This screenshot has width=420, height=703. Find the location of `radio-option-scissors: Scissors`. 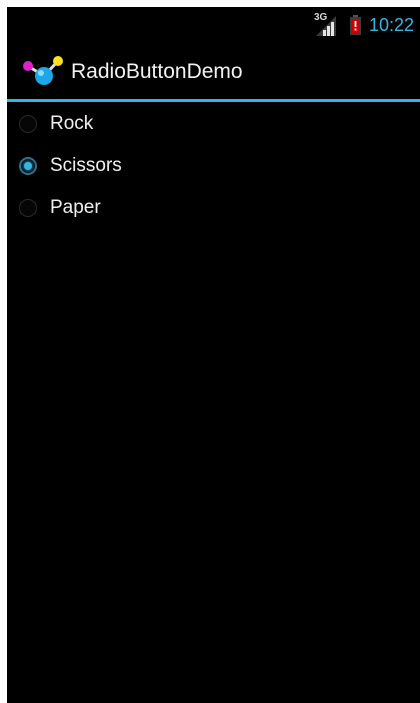

radio-option-scissors: Scissors is located at coordinates (213, 166).